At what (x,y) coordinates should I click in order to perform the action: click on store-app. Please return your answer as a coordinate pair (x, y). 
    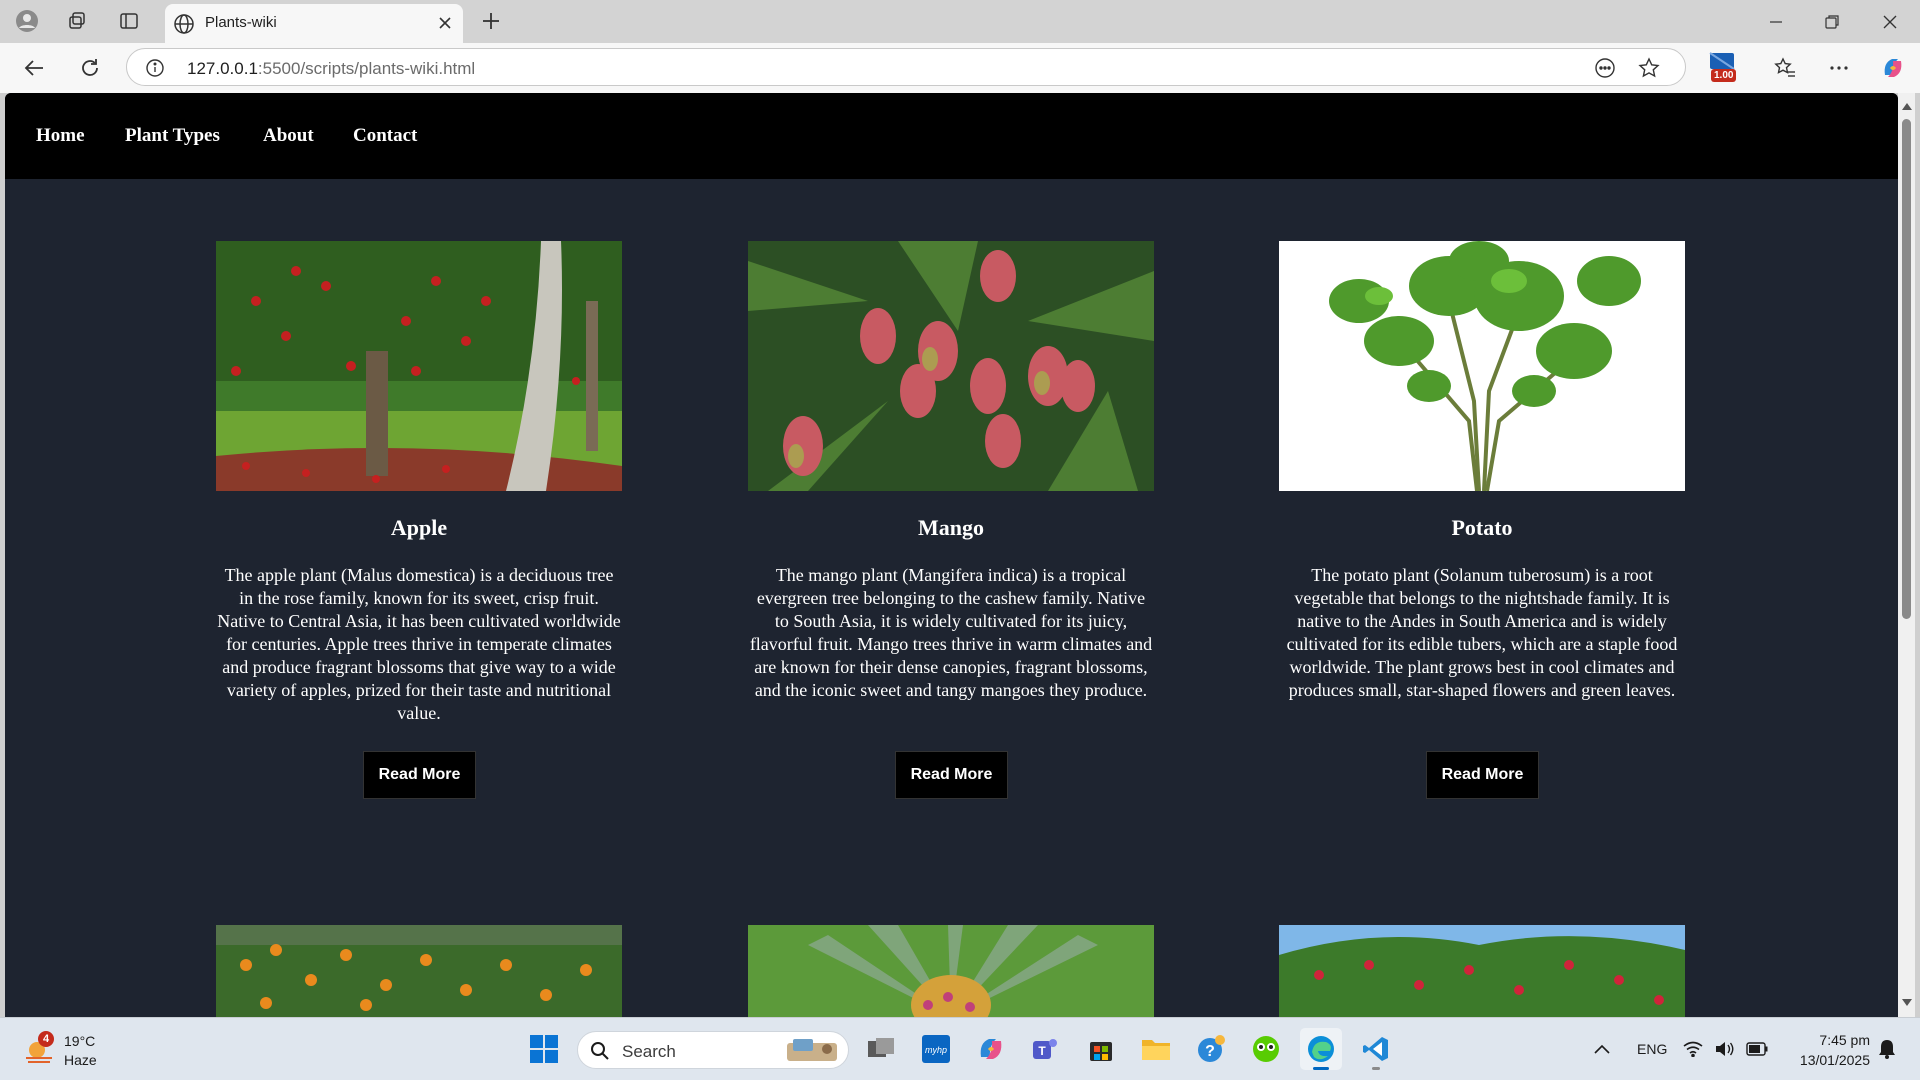
    Looking at the image, I should click on (1101, 1049).